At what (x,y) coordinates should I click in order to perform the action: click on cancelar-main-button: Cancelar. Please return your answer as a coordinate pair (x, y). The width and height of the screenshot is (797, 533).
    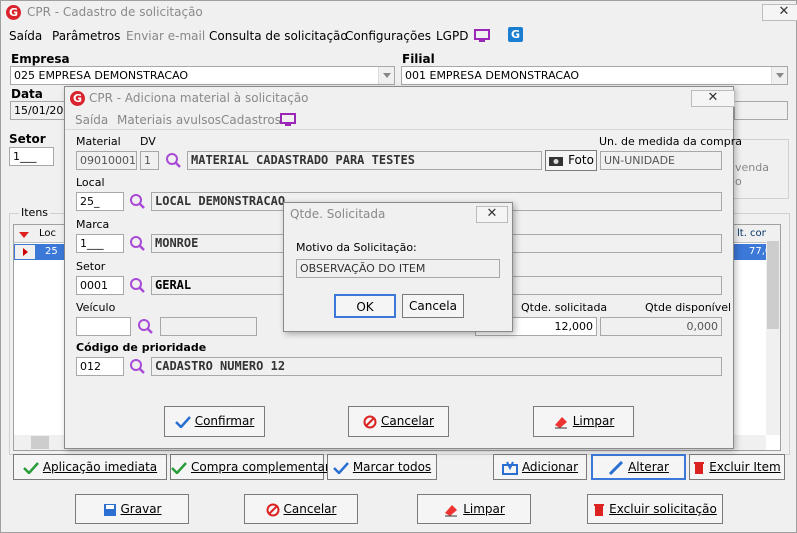
    Looking at the image, I should click on (301, 509).